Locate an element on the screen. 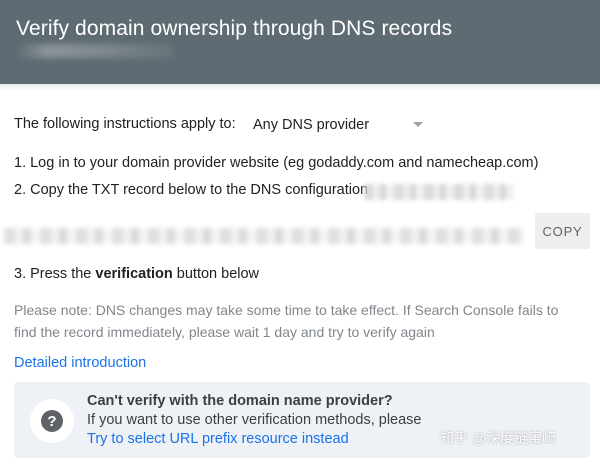 The width and height of the screenshot is (600, 464). copy-button: COPY is located at coordinates (562, 231).